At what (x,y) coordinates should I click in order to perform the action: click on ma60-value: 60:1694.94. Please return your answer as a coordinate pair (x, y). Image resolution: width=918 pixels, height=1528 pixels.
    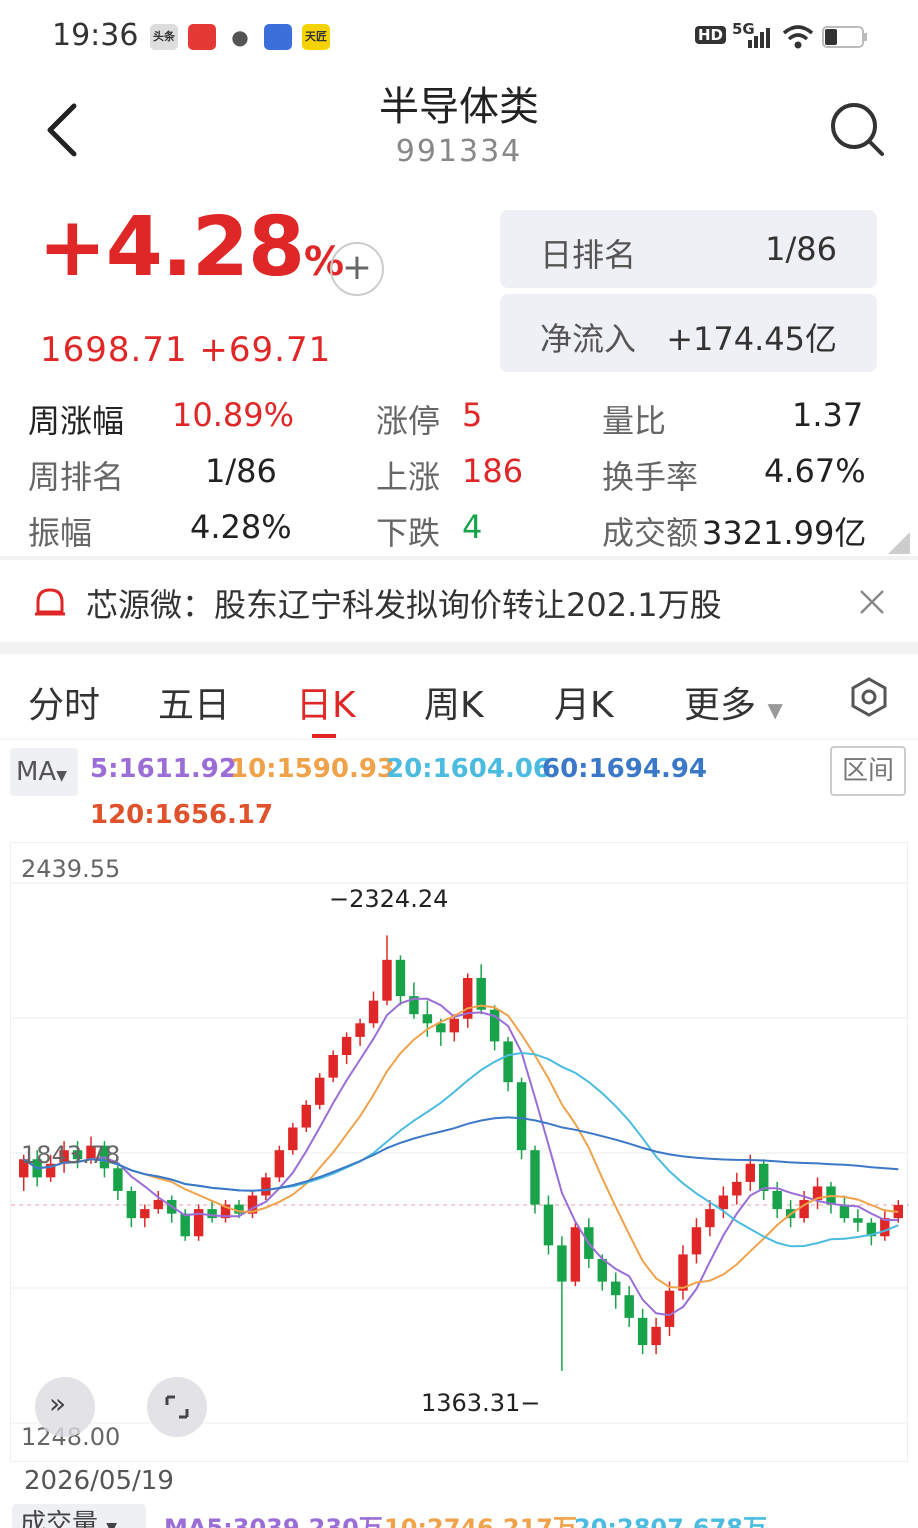
    Looking at the image, I should click on (625, 769).